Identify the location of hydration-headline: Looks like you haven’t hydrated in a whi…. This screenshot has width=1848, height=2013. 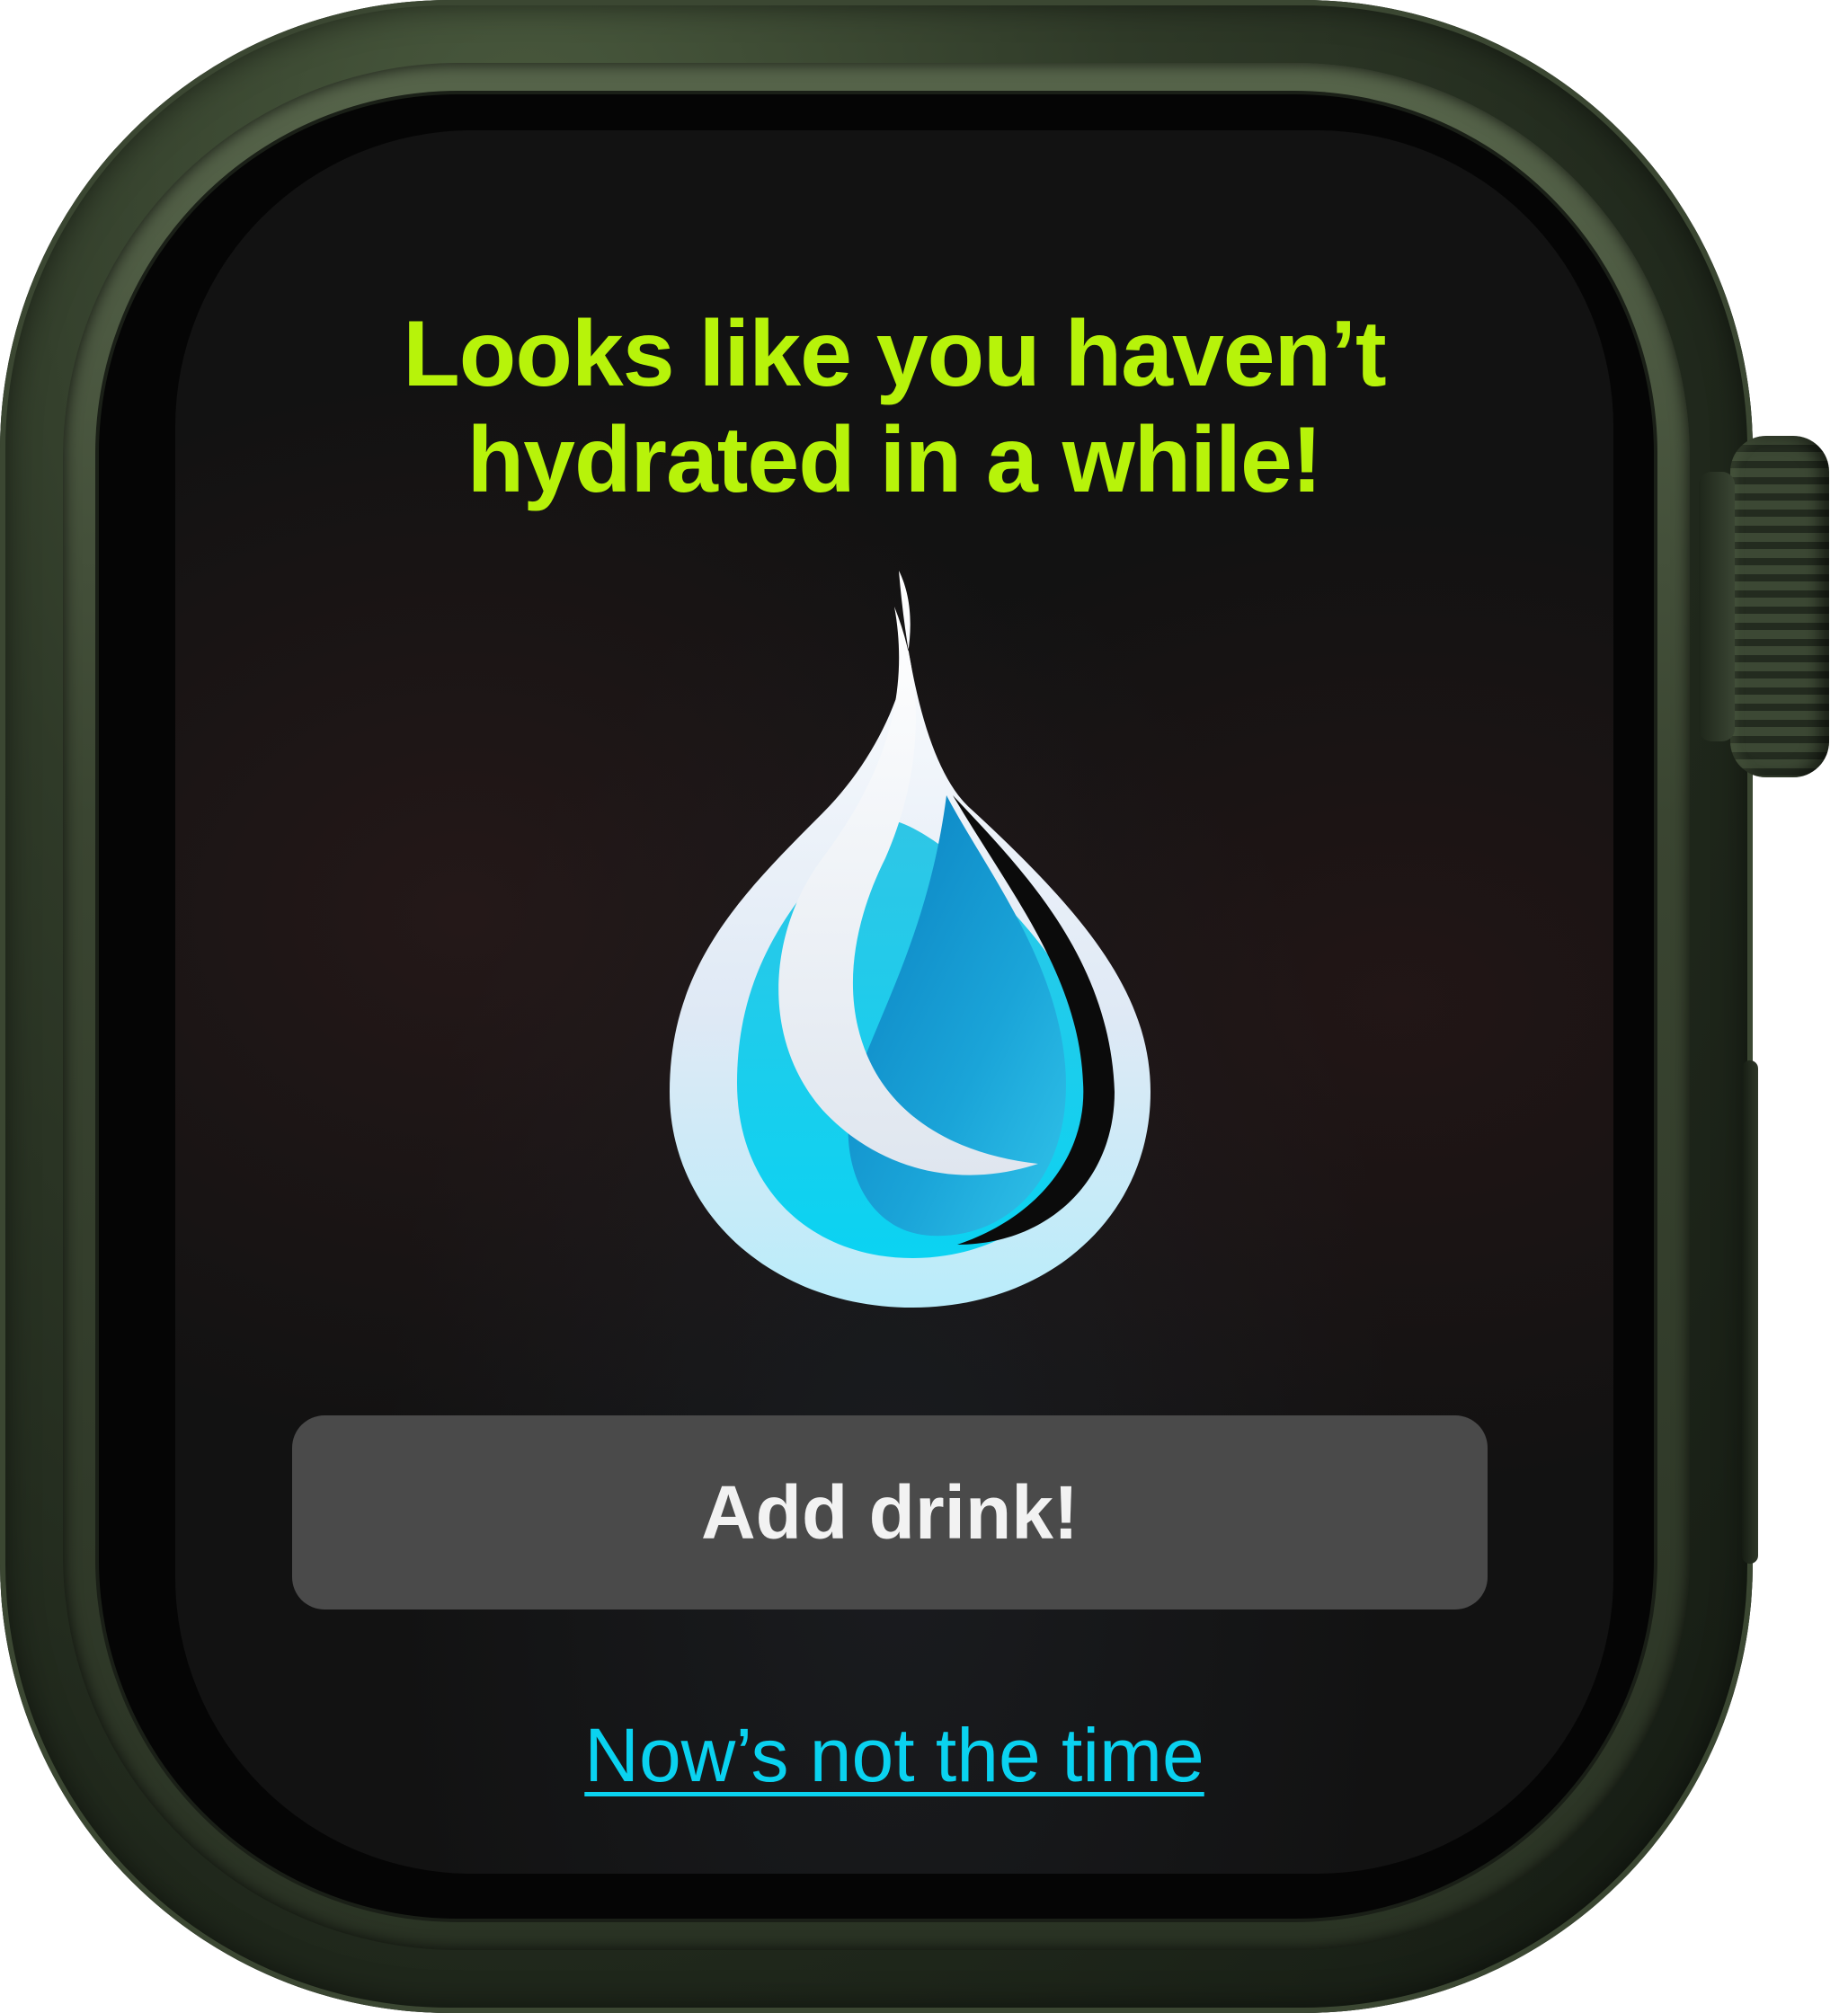
(894, 407).